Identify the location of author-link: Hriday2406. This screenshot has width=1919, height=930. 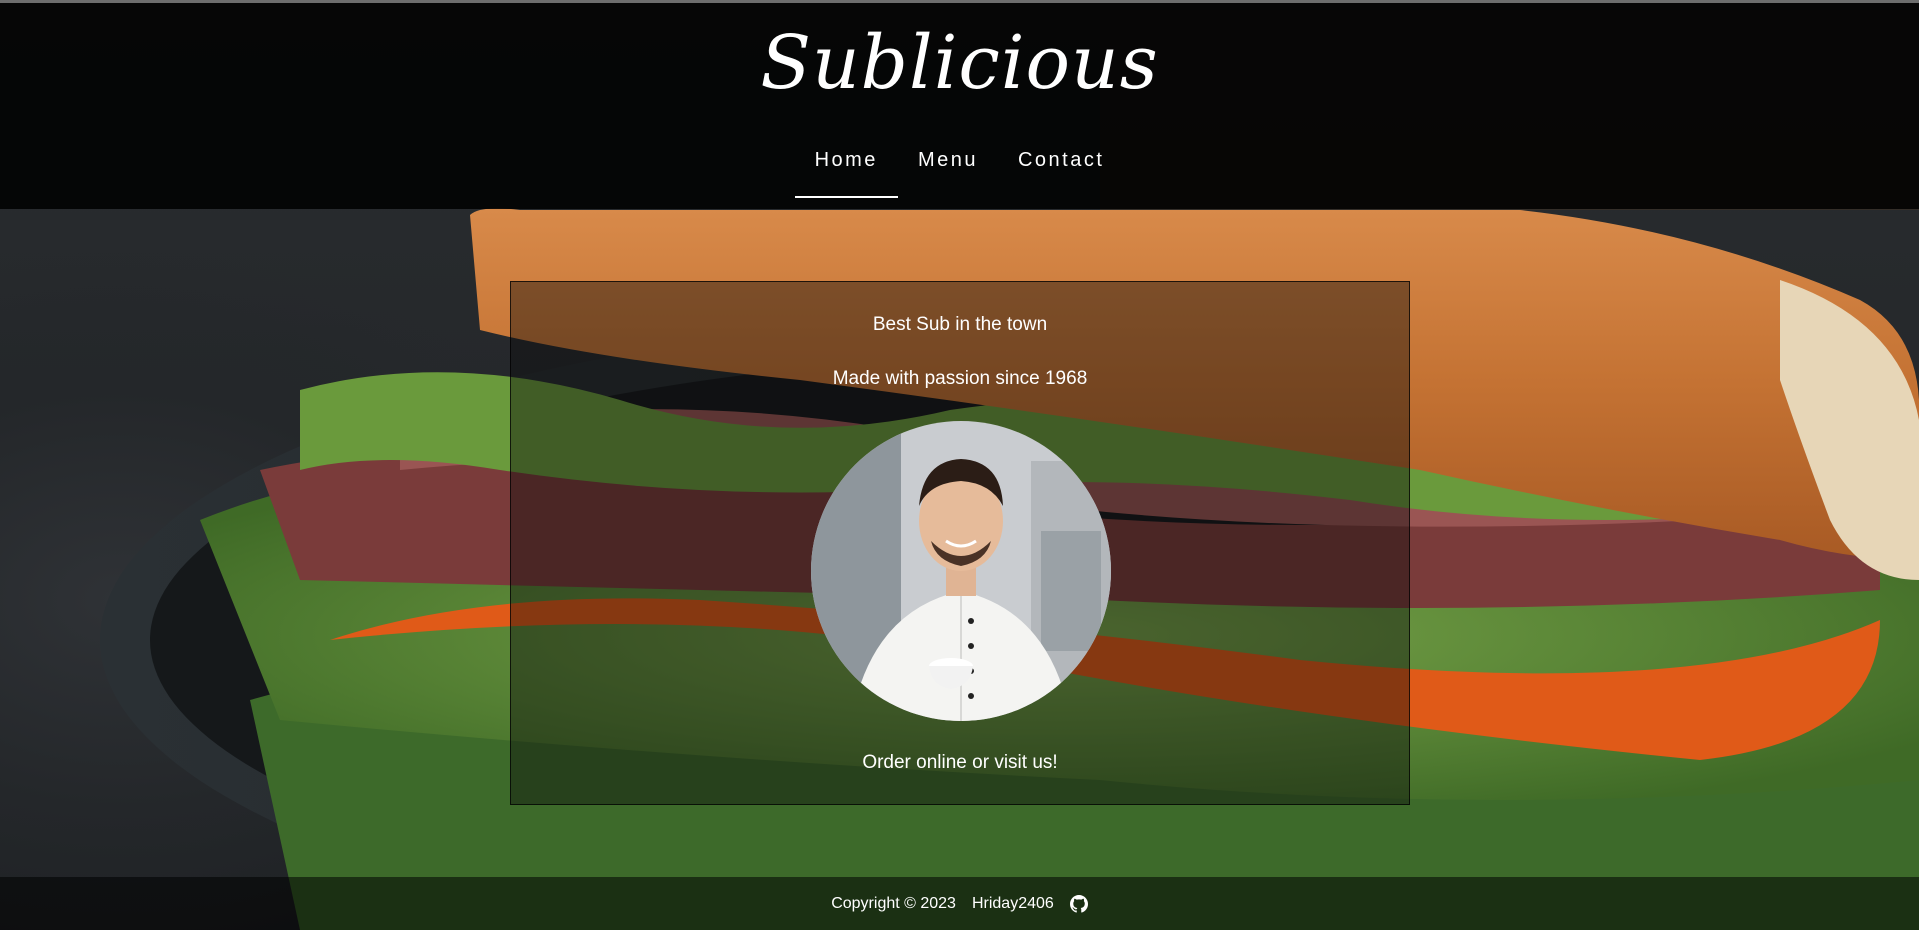
(1013, 904).